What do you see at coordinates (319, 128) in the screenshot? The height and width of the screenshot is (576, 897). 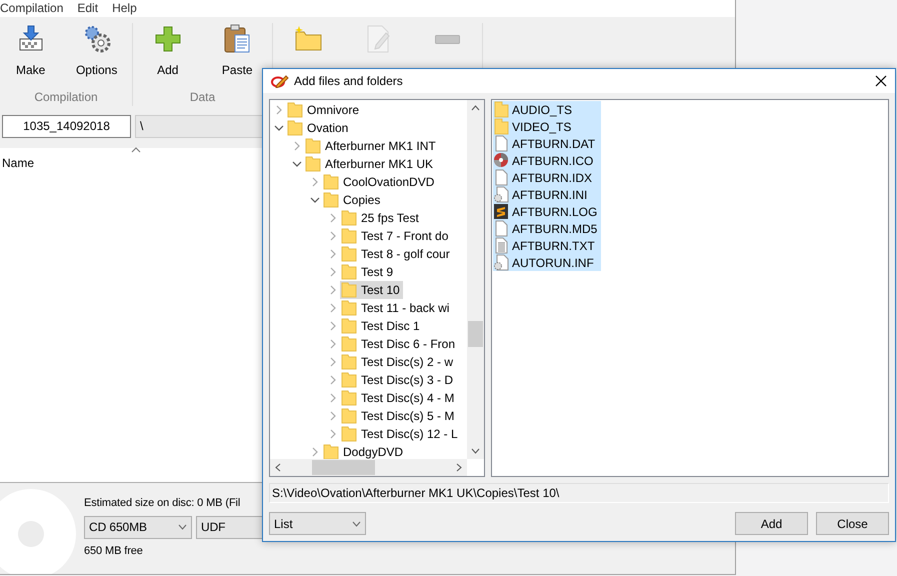 I see `tree-item: Ovation` at bounding box center [319, 128].